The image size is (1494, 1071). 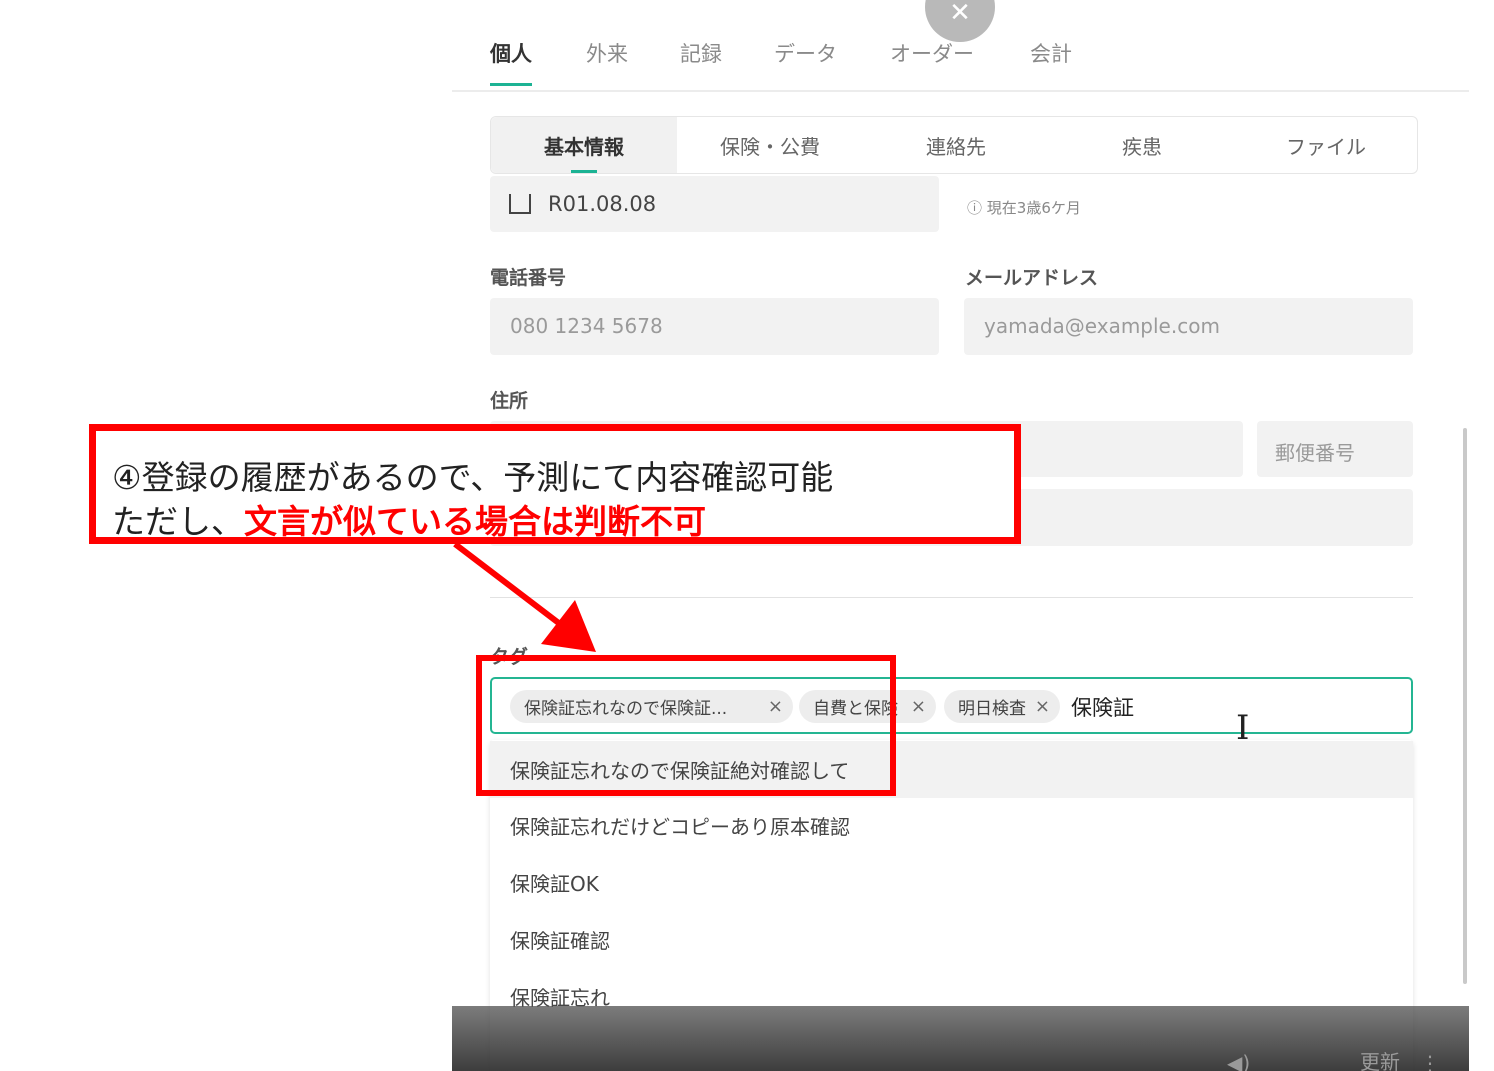 What do you see at coordinates (511, 62) in the screenshot?
I see `tab-personal: 個人` at bounding box center [511, 62].